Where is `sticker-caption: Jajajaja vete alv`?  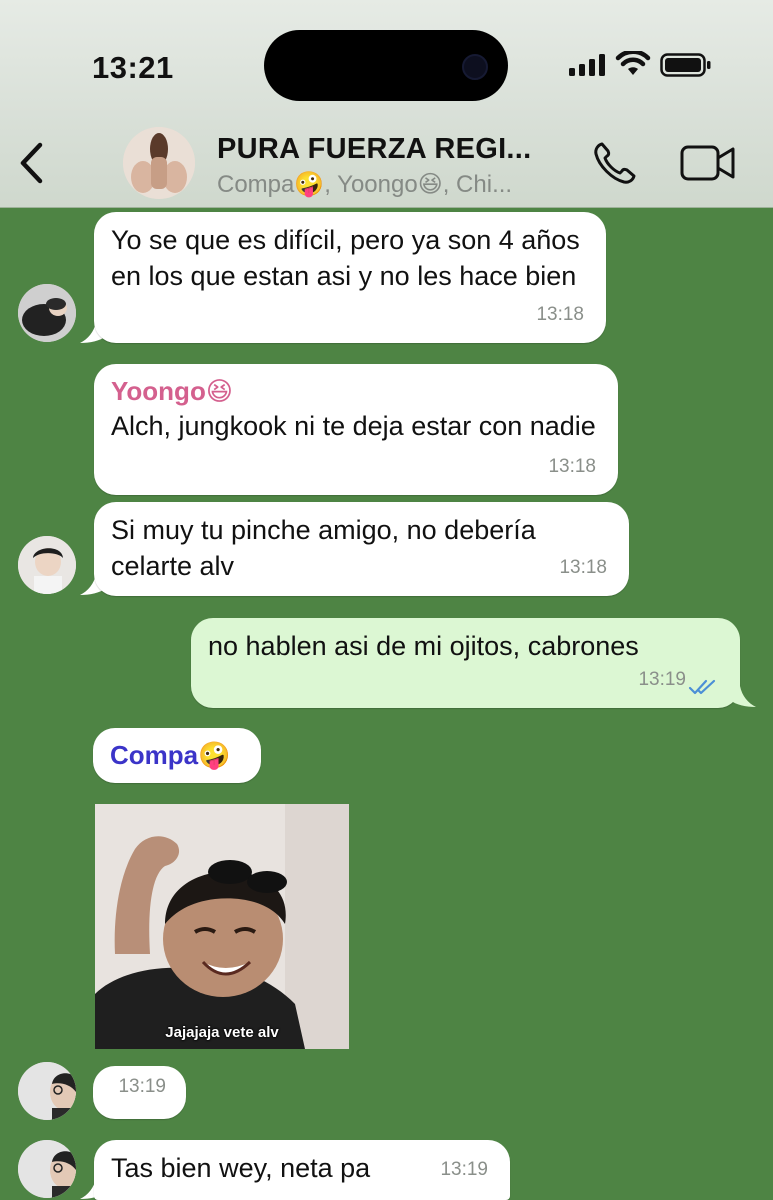
sticker-caption: Jajajaja vete alv is located at coordinates (222, 1032).